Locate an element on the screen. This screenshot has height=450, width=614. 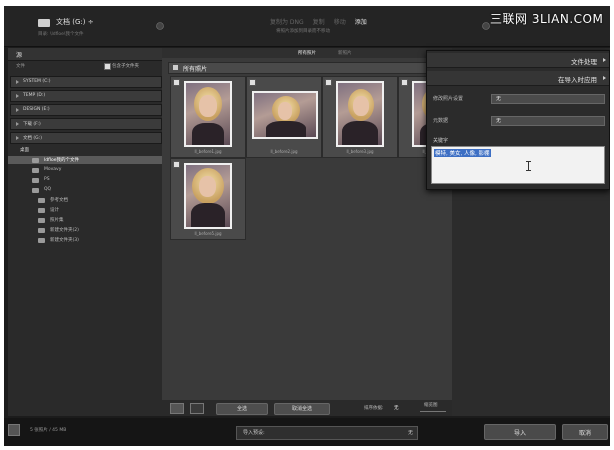
tab-all-photos: 所有照片 is located at coordinates (307, 53).